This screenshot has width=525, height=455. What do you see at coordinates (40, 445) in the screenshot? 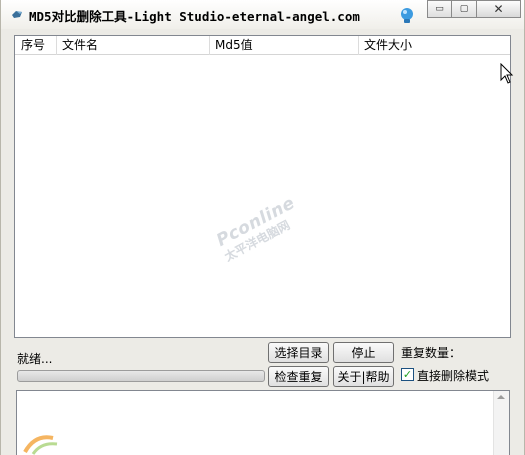
I see `watermark-logo-icon` at bounding box center [40, 445].